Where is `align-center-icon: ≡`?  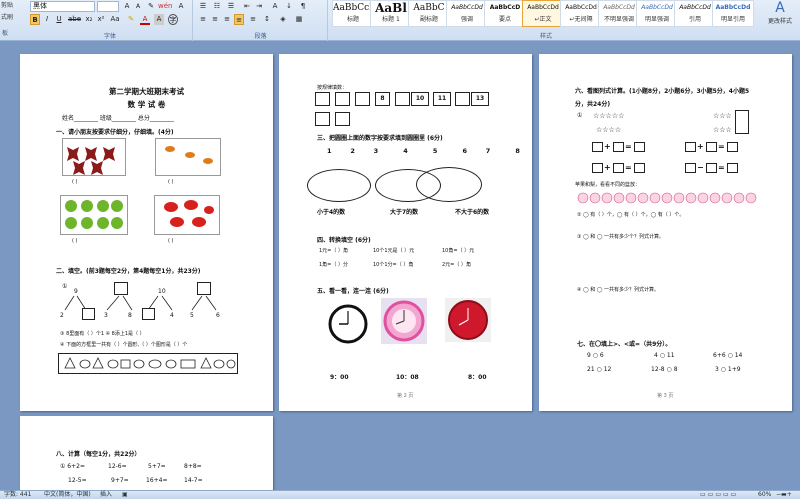 align-center-icon: ≡ is located at coordinates (215, 19).